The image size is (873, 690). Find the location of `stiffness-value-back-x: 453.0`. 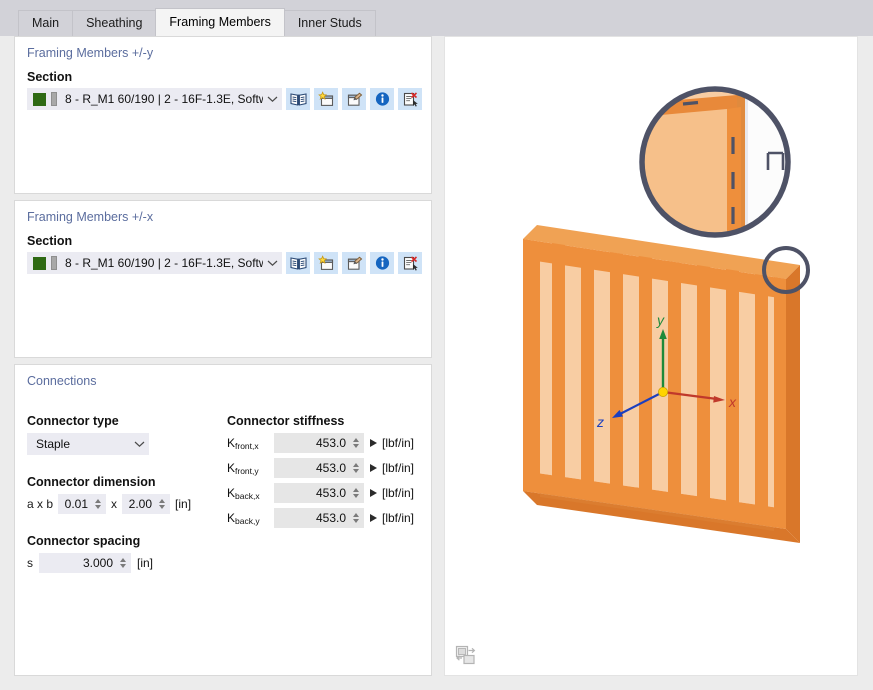

stiffness-value-back-x: 453.0 is located at coordinates (330, 493).